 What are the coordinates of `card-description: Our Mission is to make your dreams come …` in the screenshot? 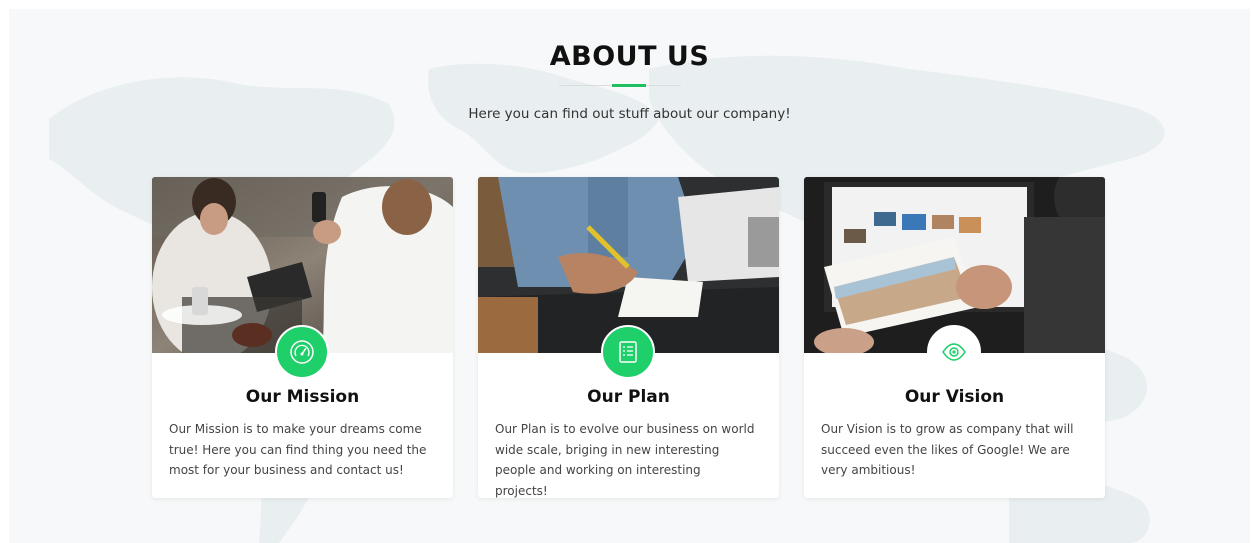 It's located at (298, 449).